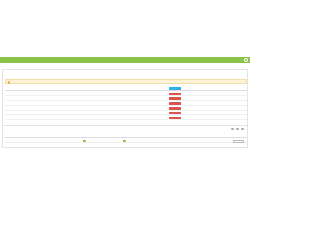 This screenshot has width=320, height=250. What do you see at coordinates (175, 88) in the screenshot?
I see `primary-button` at bounding box center [175, 88].